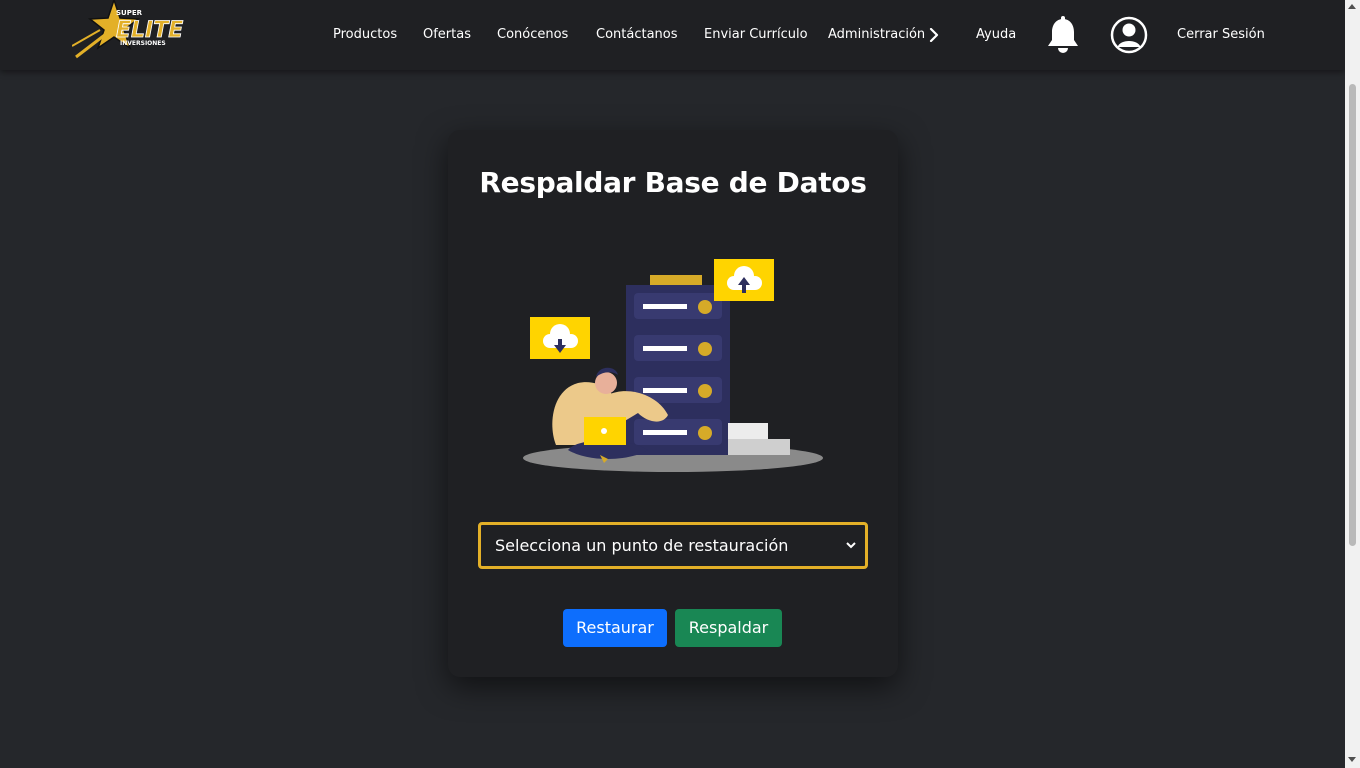  Describe the element at coordinates (642, 545) in the screenshot. I see `restore-point-selected-value: Selecciona un punto de restauración` at that location.